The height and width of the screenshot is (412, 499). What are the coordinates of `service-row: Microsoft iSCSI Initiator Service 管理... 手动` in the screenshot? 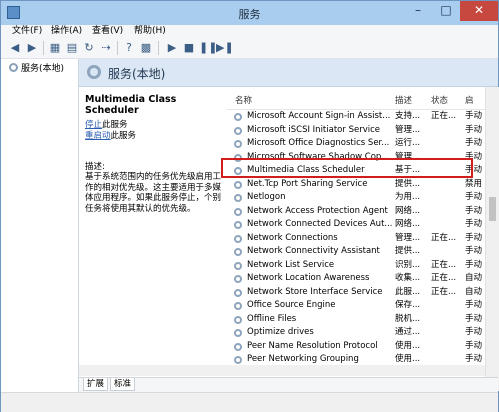 It's located at (362, 131).